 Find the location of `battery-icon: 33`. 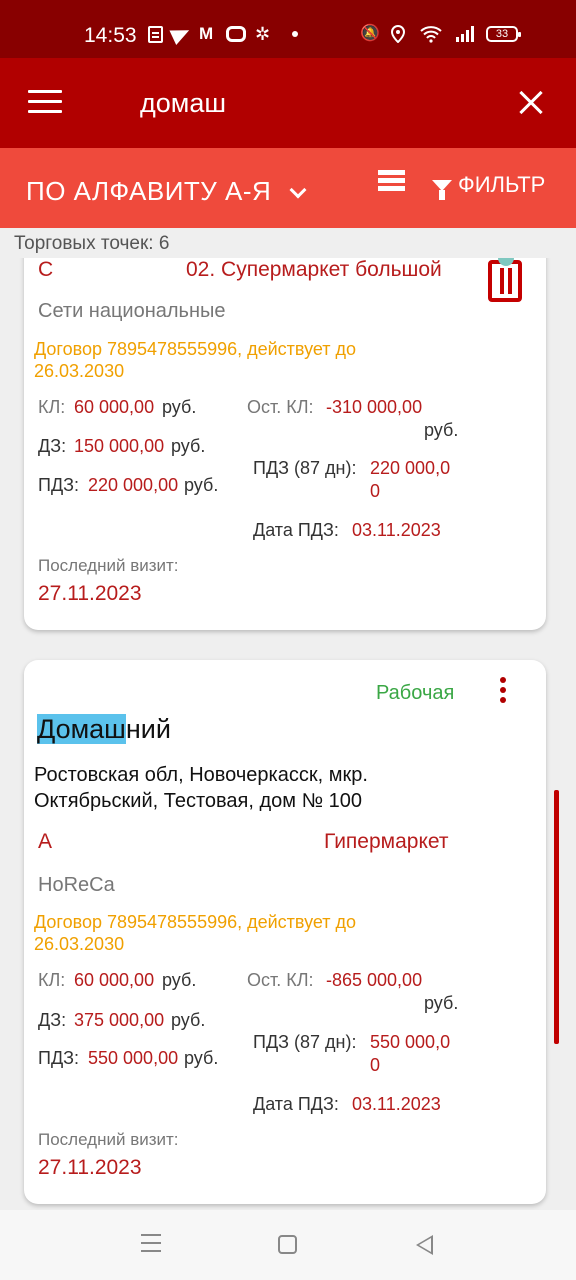

battery-icon: 33 is located at coordinates (503, 34).